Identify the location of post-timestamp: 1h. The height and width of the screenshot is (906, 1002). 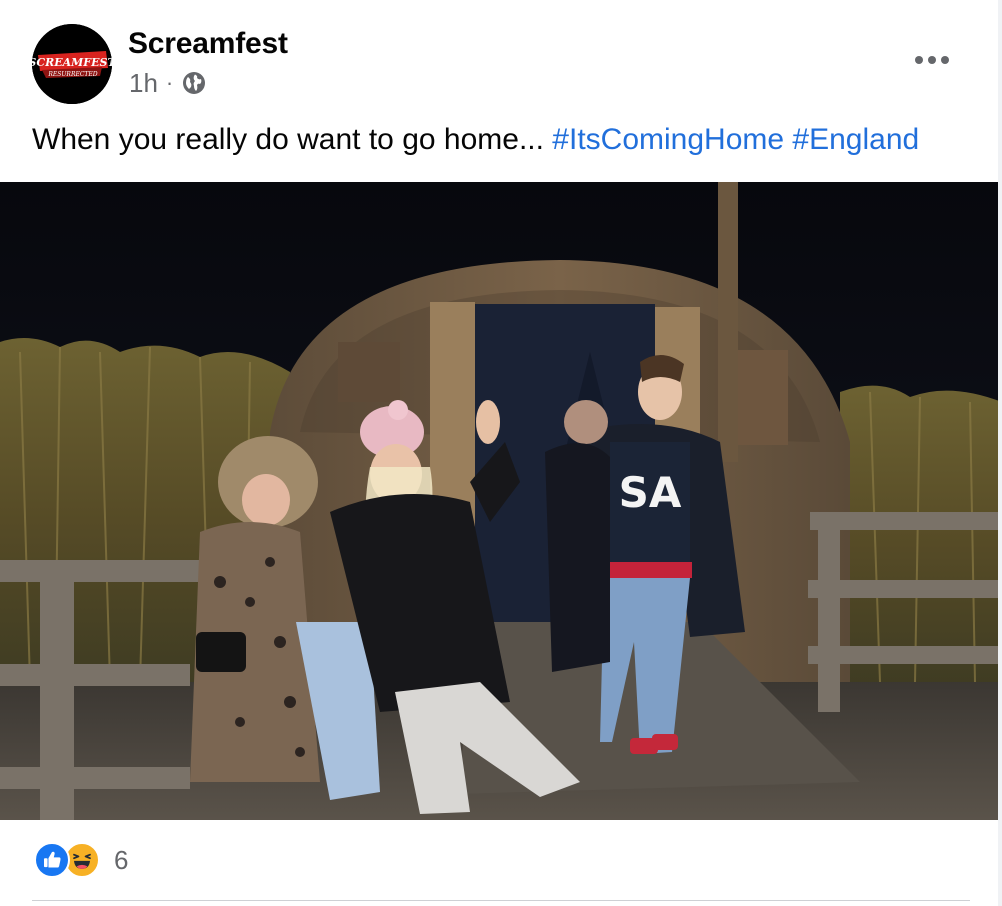
(143, 83).